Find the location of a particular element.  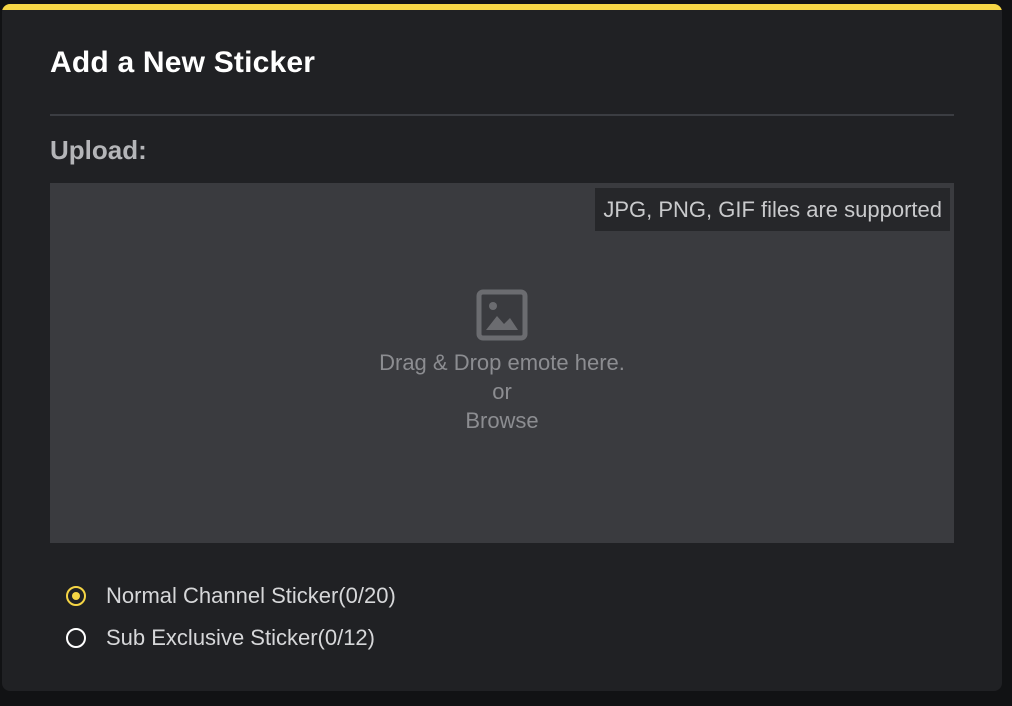

image-icon is located at coordinates (502, 315).